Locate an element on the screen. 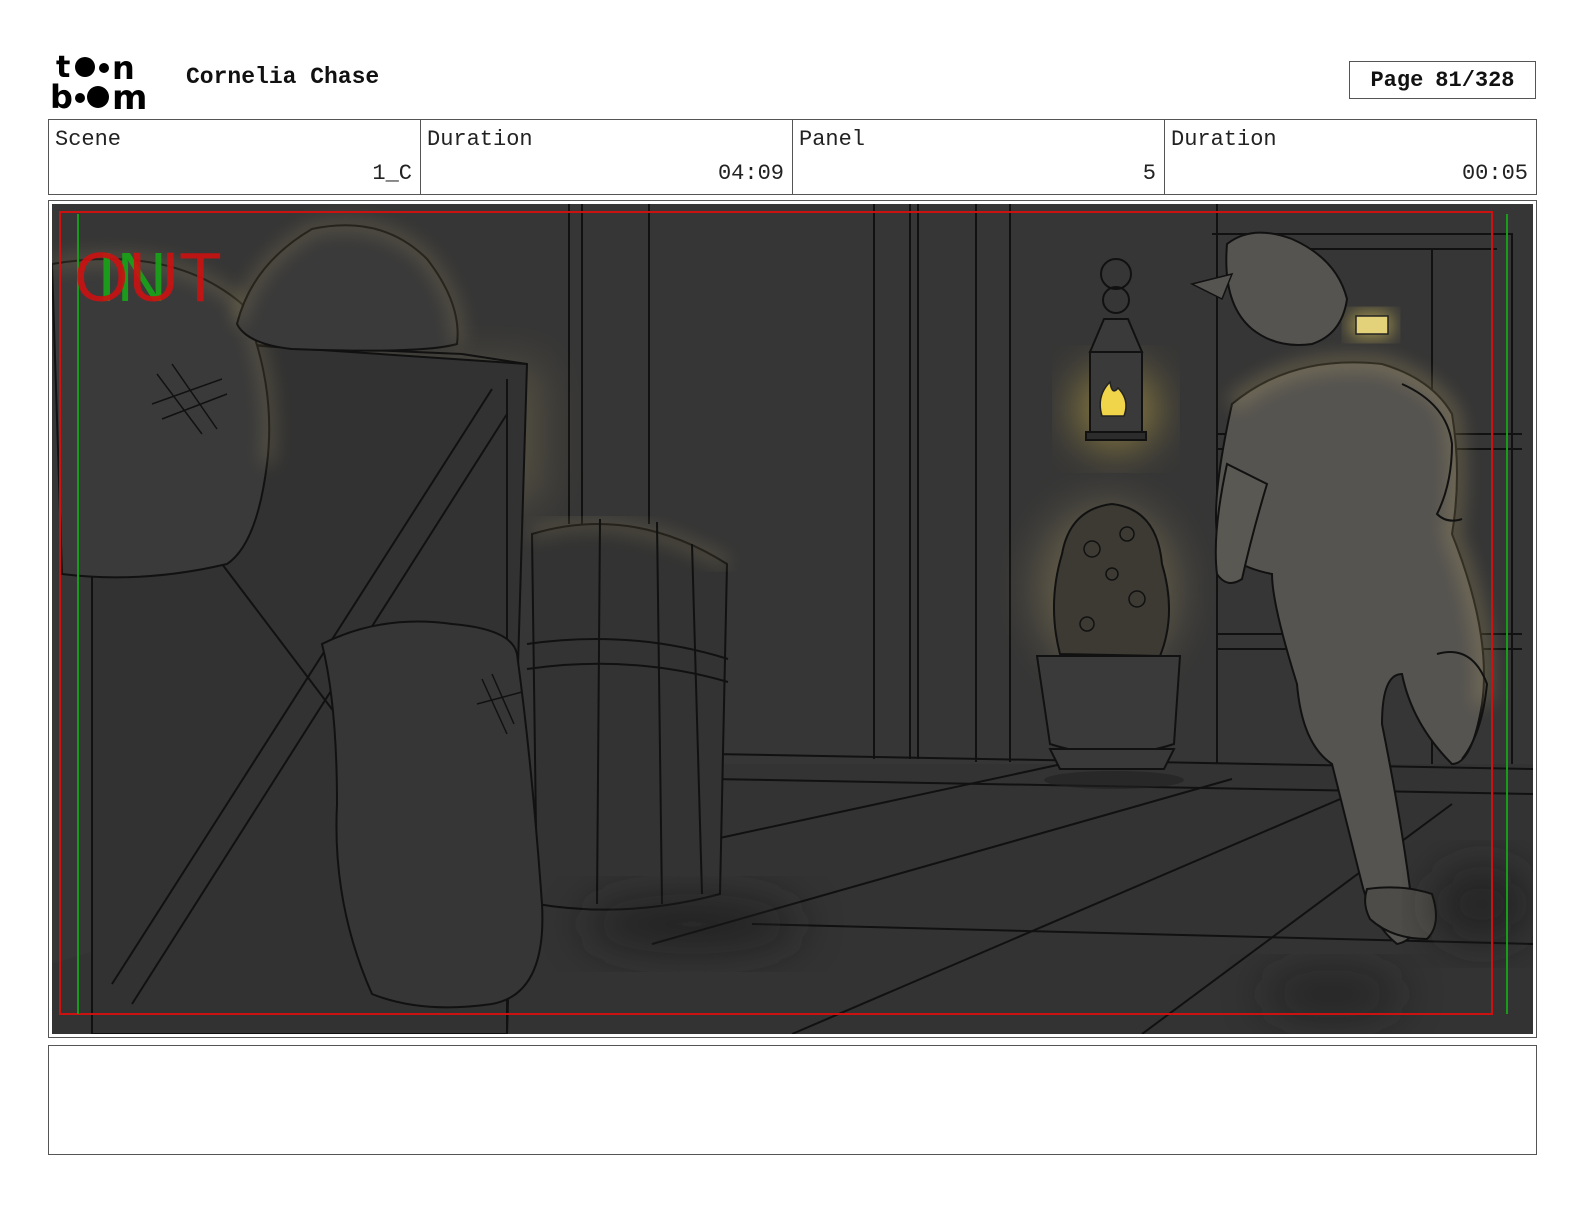 This screenshot has height=1224, width=1584. out-marker: OUT is located at coordinates (148, 277).